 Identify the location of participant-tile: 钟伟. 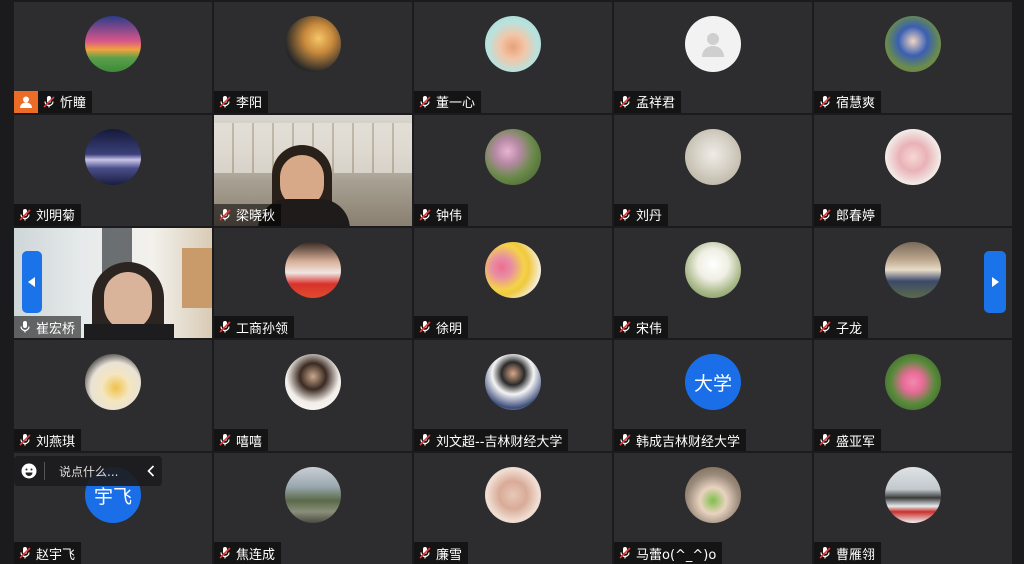
(513, 170).